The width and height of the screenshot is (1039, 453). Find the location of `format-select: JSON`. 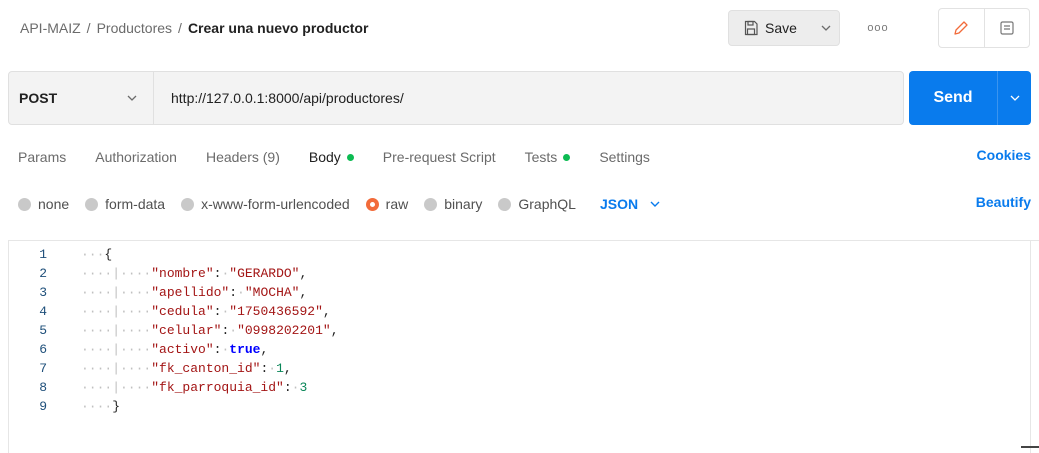

format-select: JSON is located at coordinates (630, 204).